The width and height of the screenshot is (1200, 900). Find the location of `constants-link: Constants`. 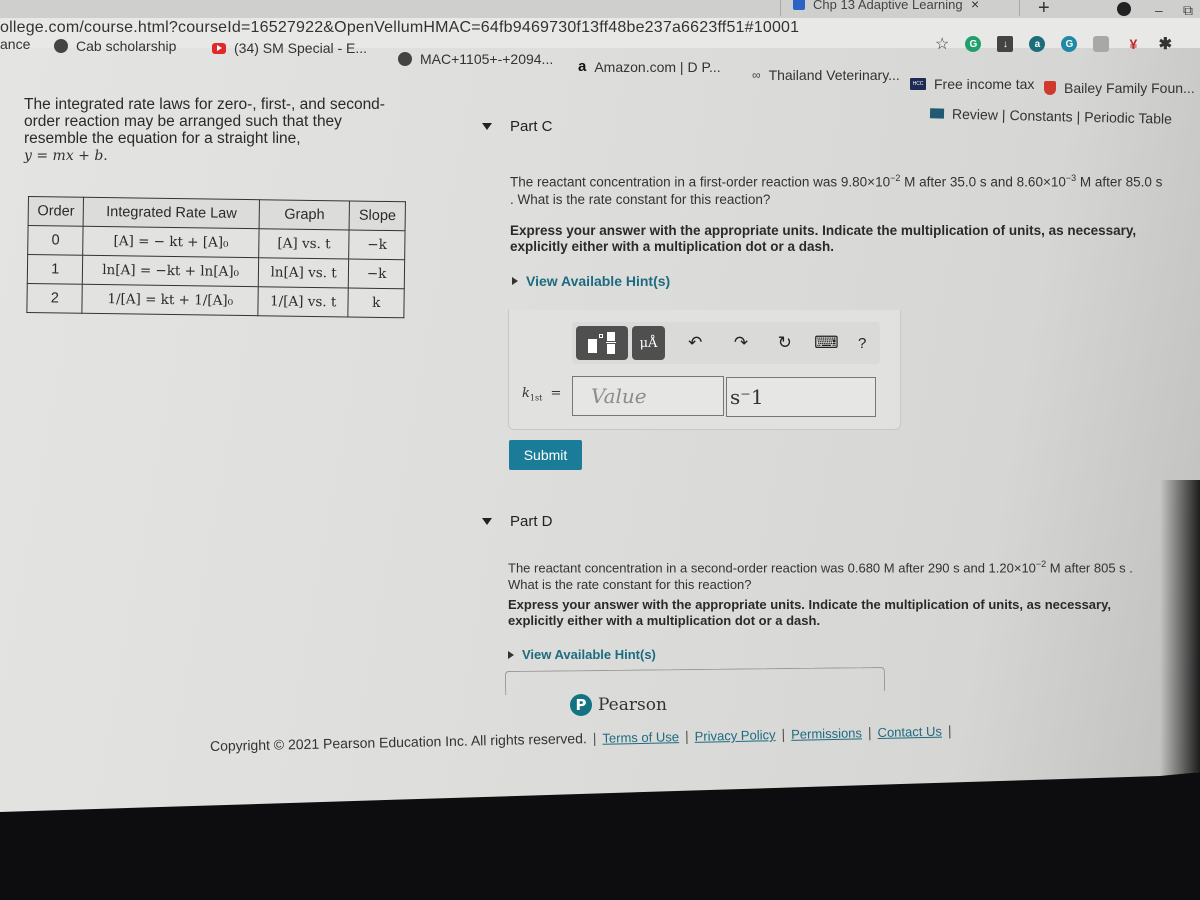

constants-link: Constants is located at coordinates (1040, 115).